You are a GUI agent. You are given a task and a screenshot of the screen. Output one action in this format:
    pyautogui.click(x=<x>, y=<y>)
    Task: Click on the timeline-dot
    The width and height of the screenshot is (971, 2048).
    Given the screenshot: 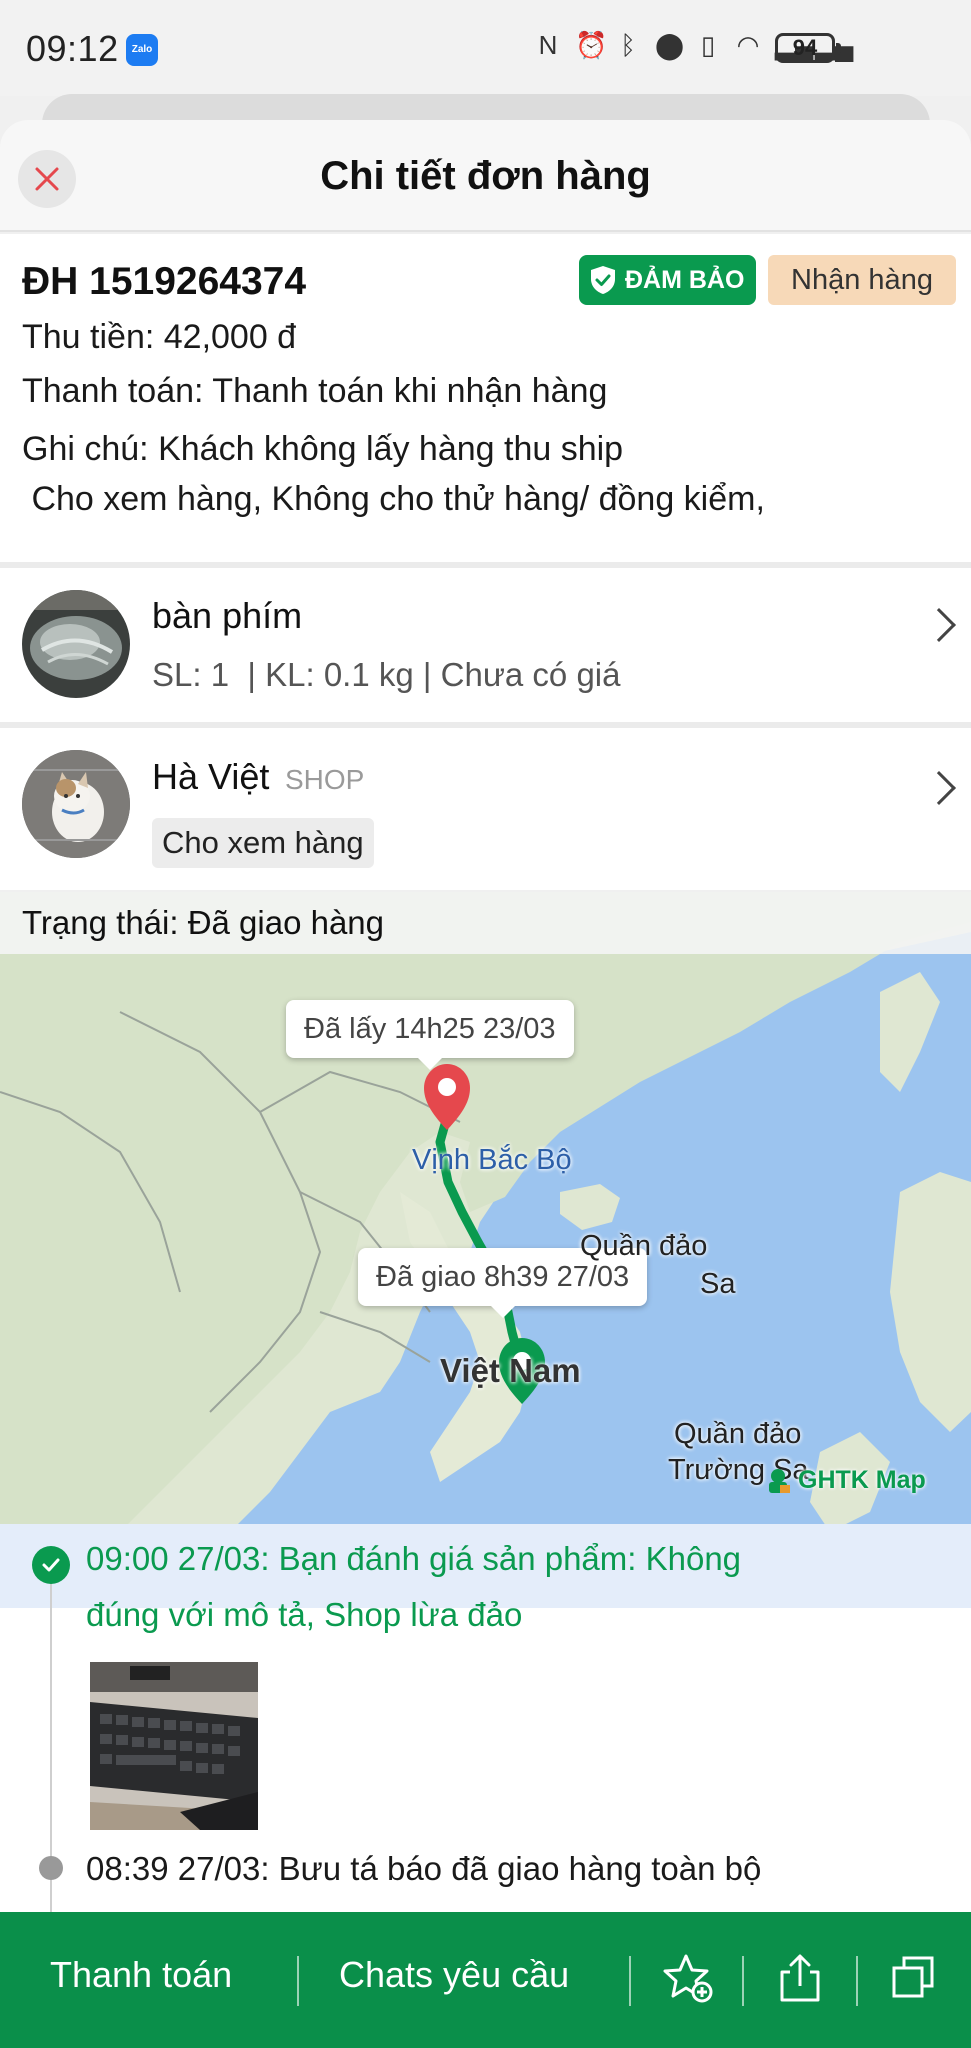 What is the action you would take?
    pyautogui.click(x=51, y=1868)
    